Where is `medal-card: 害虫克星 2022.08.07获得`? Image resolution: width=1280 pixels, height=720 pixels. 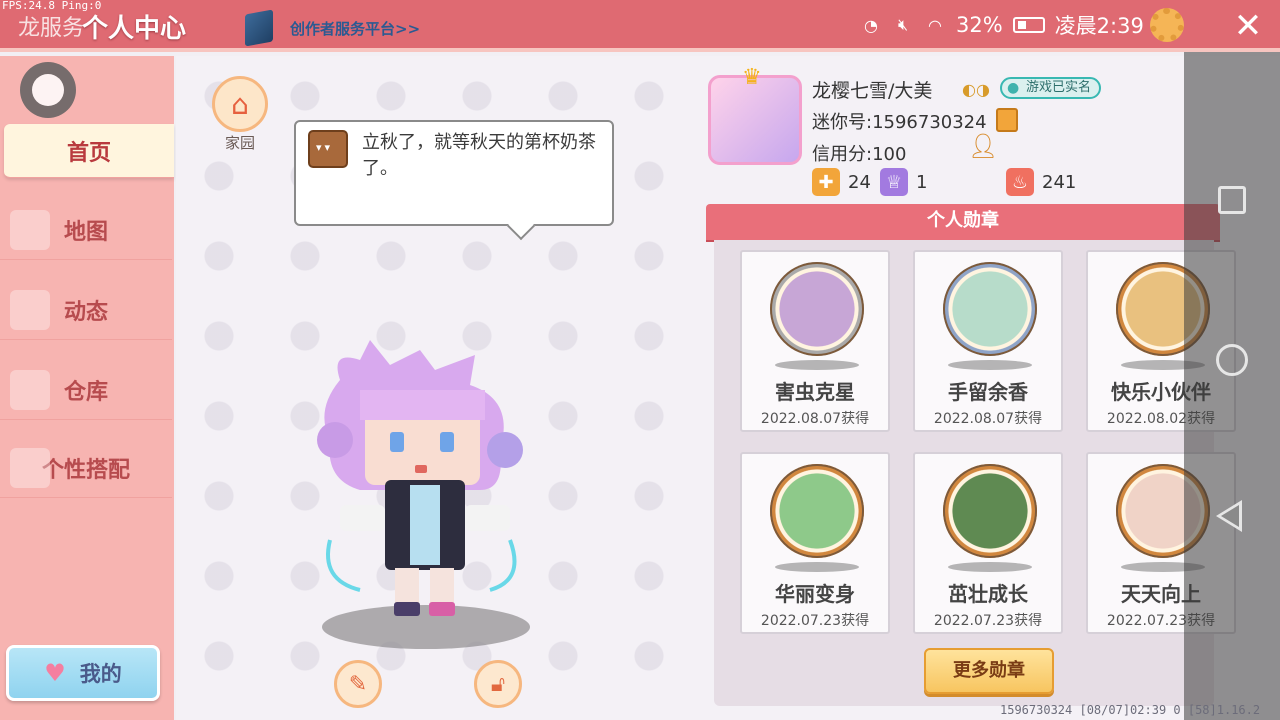 medal-card: 害虫克星 2022.08.07获得 is located at coordinates (815, 341).